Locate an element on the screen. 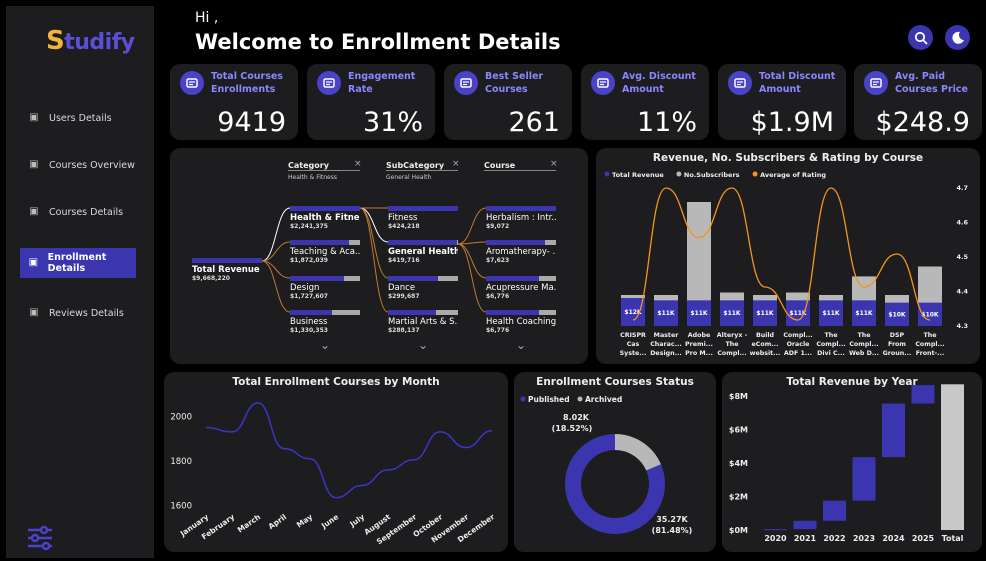 This screenshot has height=561, width=986. x-tick-label: Oracle is located at coordinates (798, 344).